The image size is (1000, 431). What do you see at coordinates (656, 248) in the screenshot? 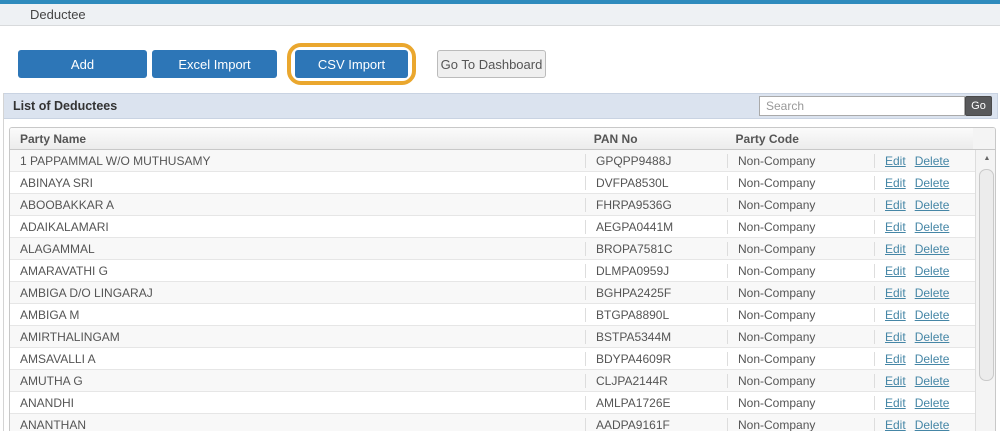
I see `pan-no-cell: BROPA7581C` at bounding box center [656, 248].